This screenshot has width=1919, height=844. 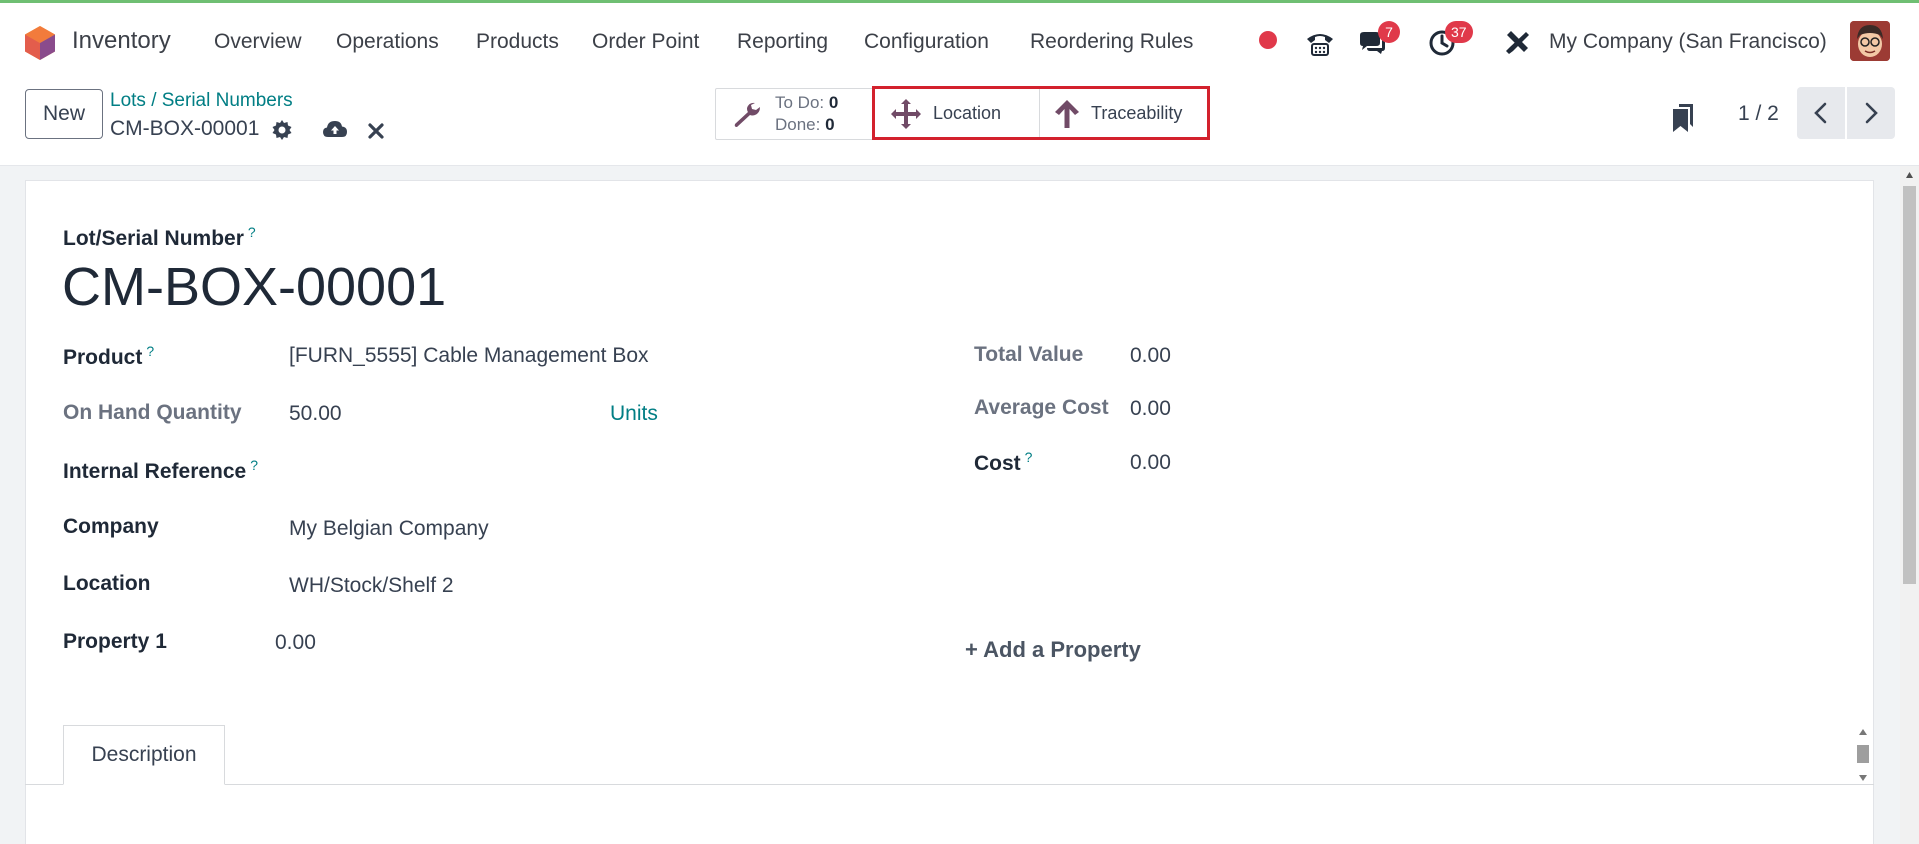 What do you see at coordinates (469, 356) in the screenshot?
I see `product-field: [FURN_5555] Cable Management Box` at bounding box center [469, 356].